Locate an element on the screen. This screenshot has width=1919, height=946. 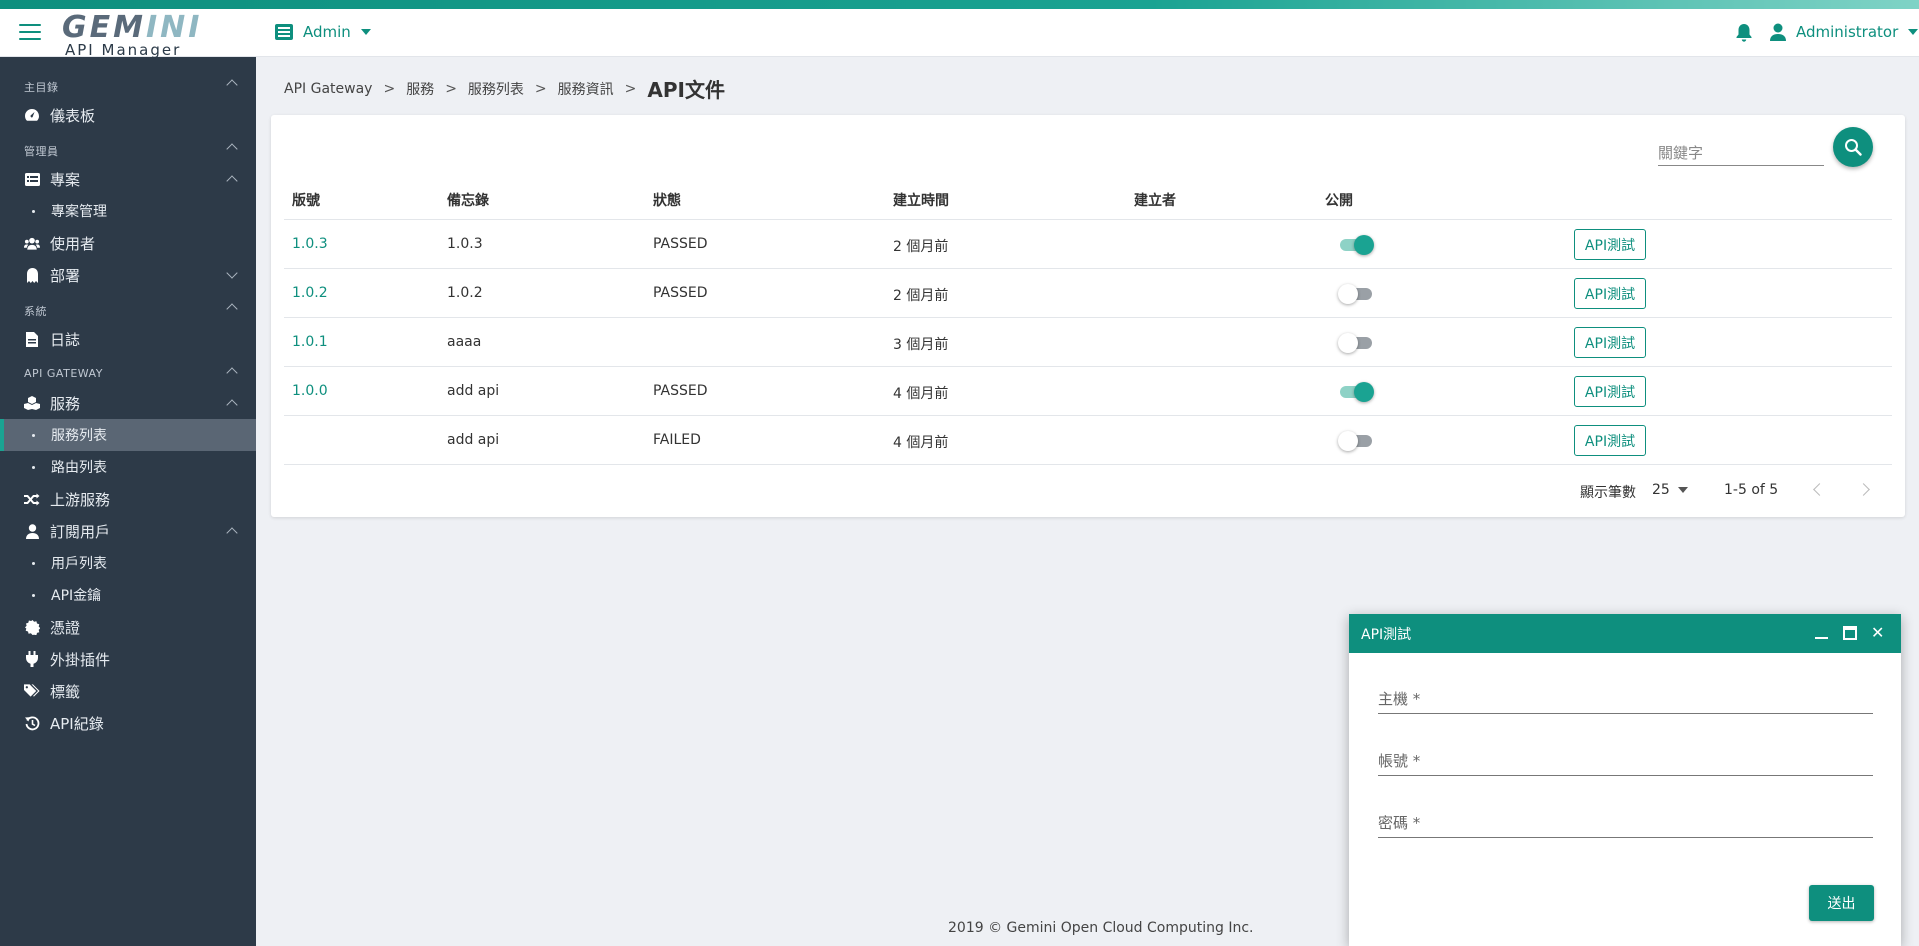
sidebar-item-label: 上游服務 is located at coordinates (80, 499).